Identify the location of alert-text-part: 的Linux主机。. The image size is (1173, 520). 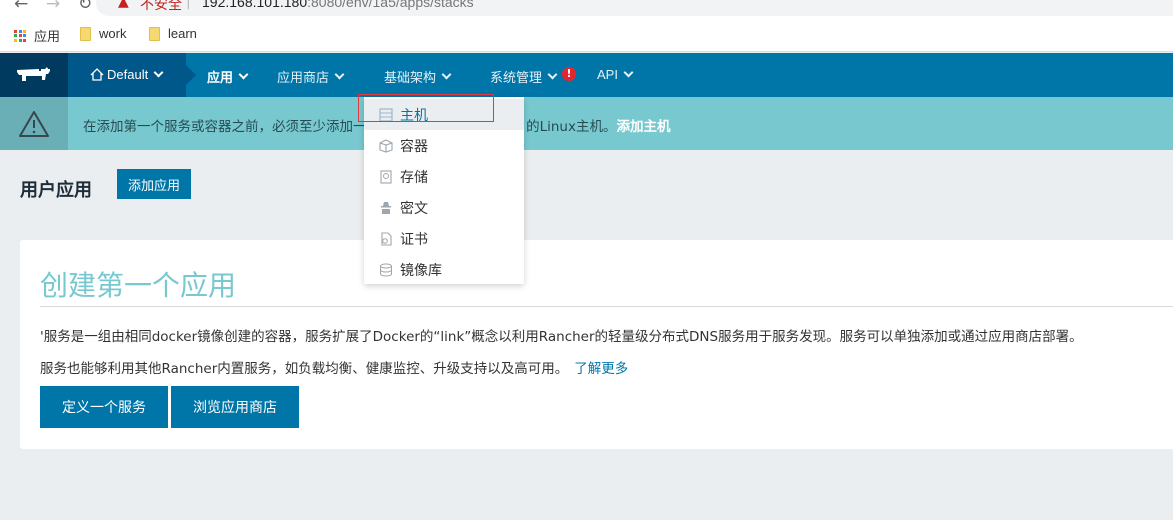
(569, 127).